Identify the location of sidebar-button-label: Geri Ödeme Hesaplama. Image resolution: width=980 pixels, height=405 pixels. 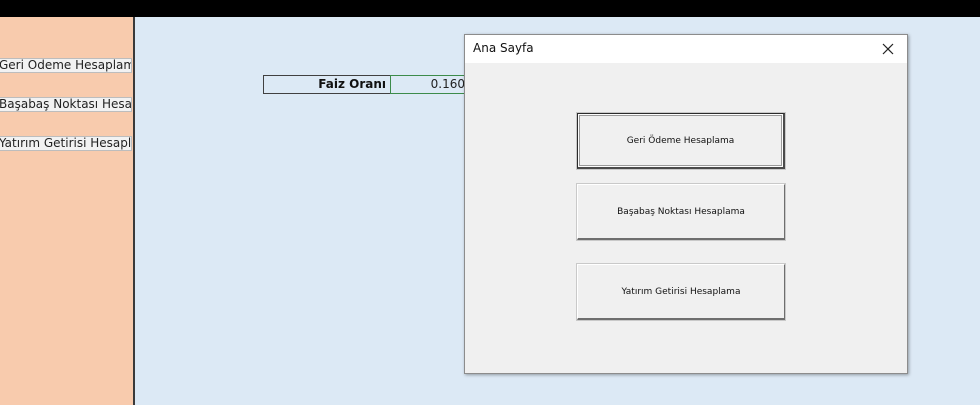
(66, 65).